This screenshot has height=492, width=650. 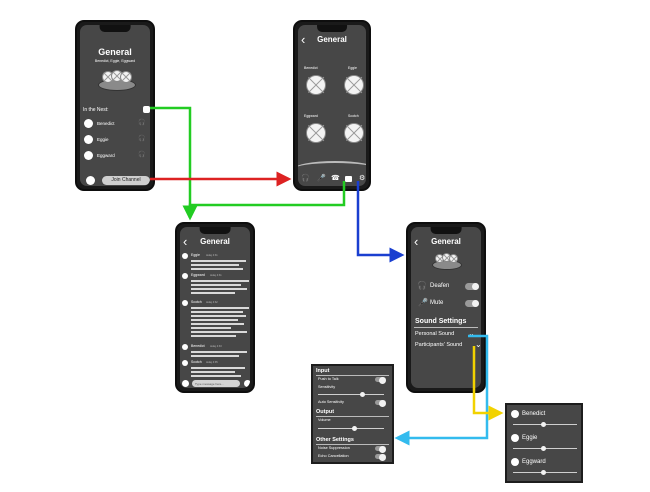 What do you see at coordinates (267, 199) in the screenshot?
I see `arrow-call-chat-to-messages` at bounding box center [267, 199].